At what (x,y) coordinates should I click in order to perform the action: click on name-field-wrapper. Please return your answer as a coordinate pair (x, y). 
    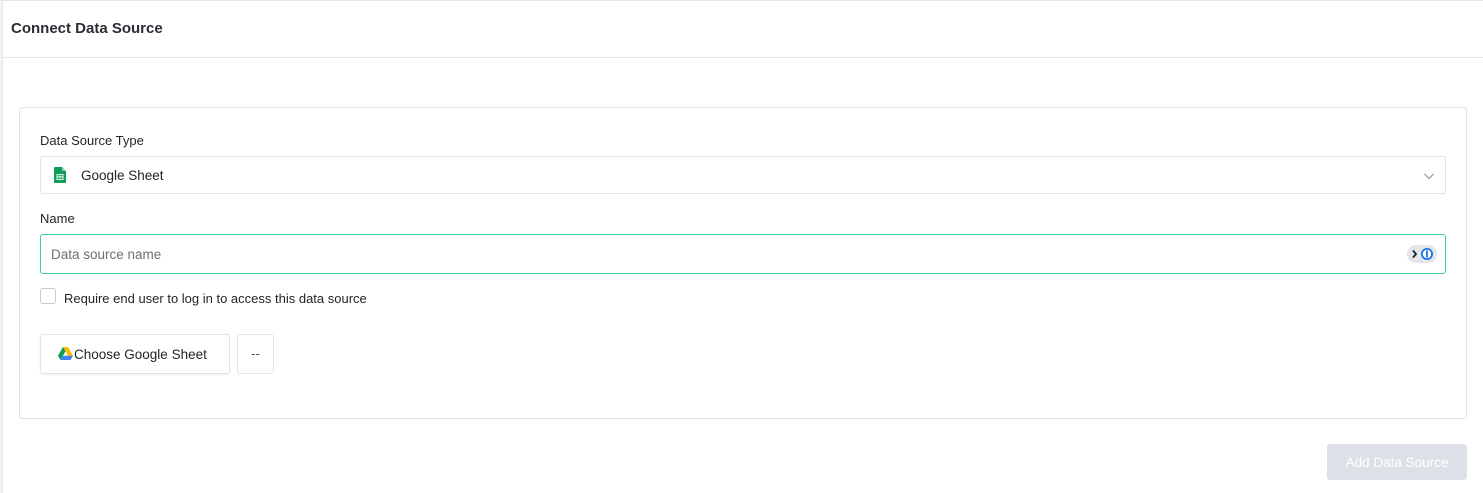
    Looking at the image, I should click on (743, 254).